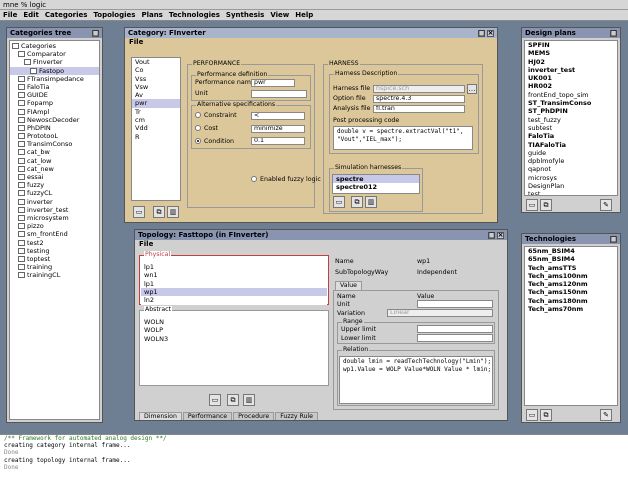 This screenshot has height=480, width=628. Describe the element at coordinates (156, 62) in the screenshot. I see `variable-item: Vout` at that location.